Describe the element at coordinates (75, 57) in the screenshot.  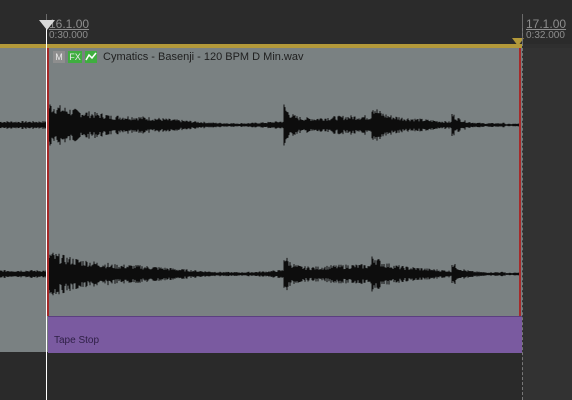
I see `clip-fx-button: FX` at that location.